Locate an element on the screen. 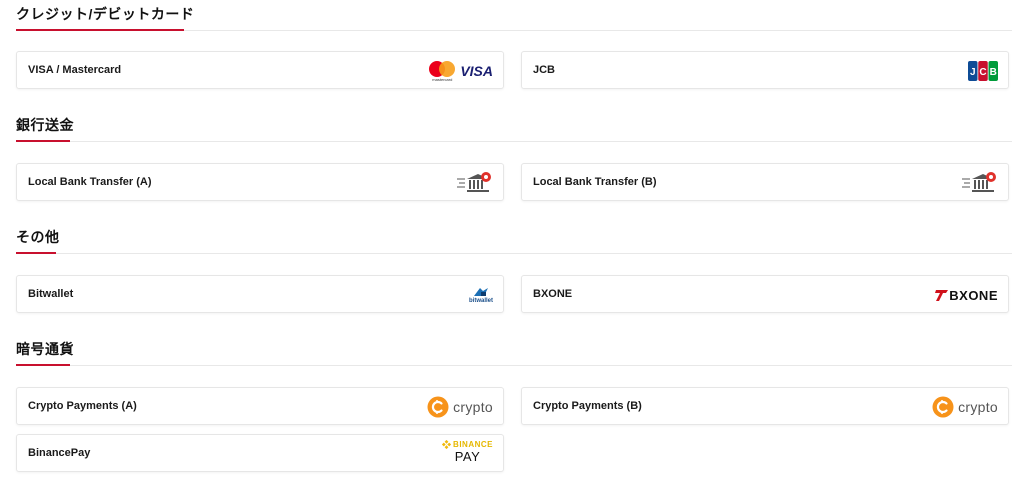 This screenshot has height=500, width=1024. payment-option-local-bank-b: Local Bank Transfer (B) is located at coordinates (765, 182).